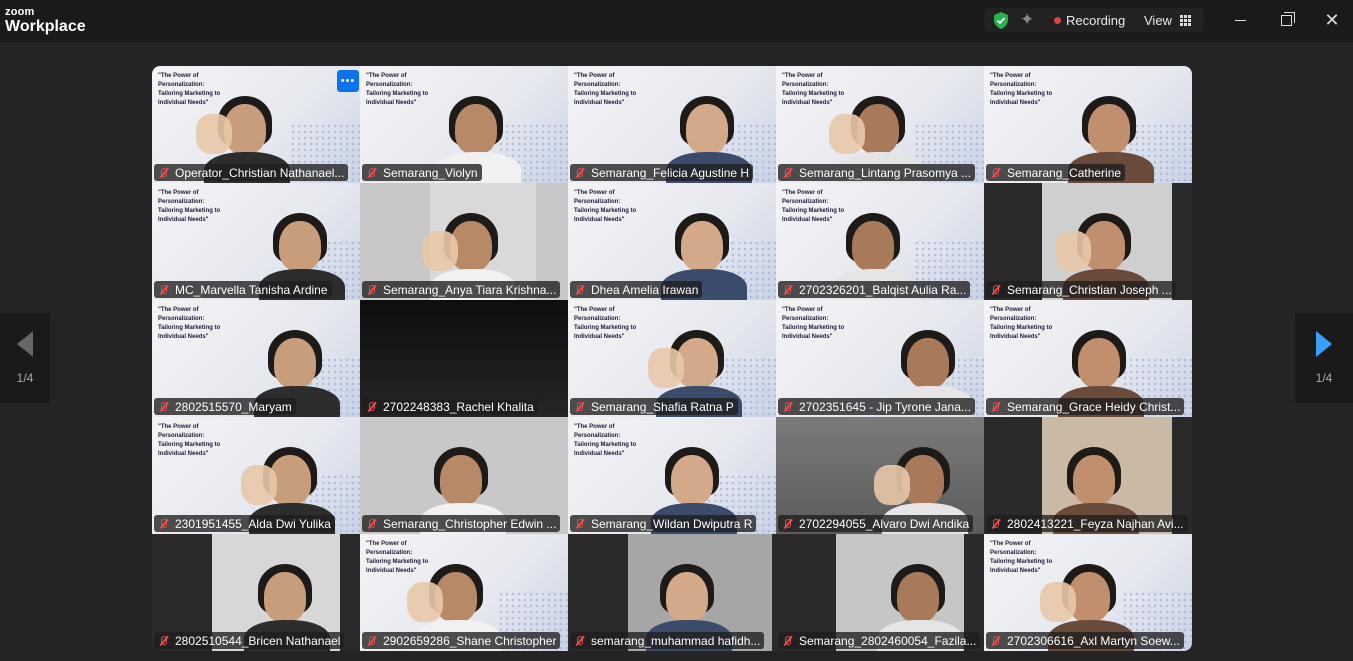 The image size is (1353, 661). Describe the element at coordinates (249, 640) in the screenshot. I see `participant-name-label: 2802510544_Bricen Nathanael` at that location.